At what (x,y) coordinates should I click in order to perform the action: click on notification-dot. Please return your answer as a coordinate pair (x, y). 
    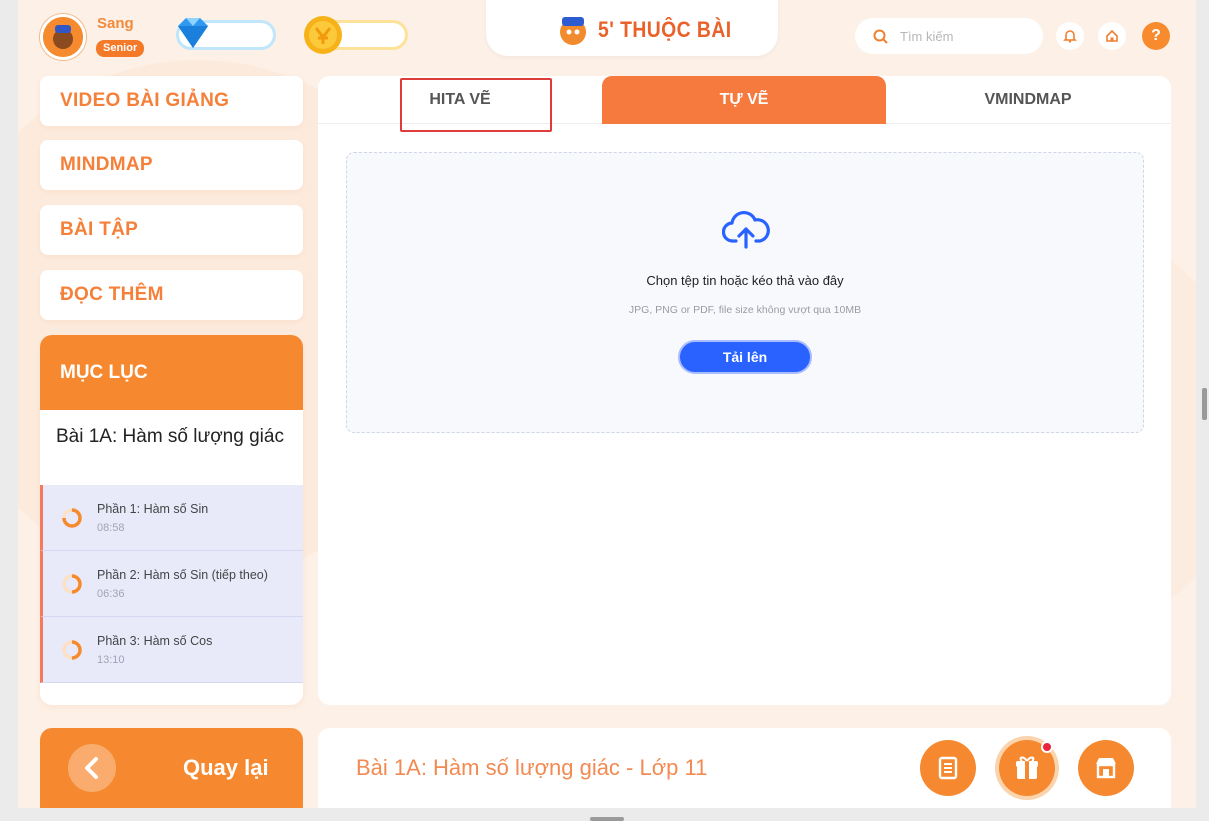
    Looking at the image, I should click on (1047, 747).